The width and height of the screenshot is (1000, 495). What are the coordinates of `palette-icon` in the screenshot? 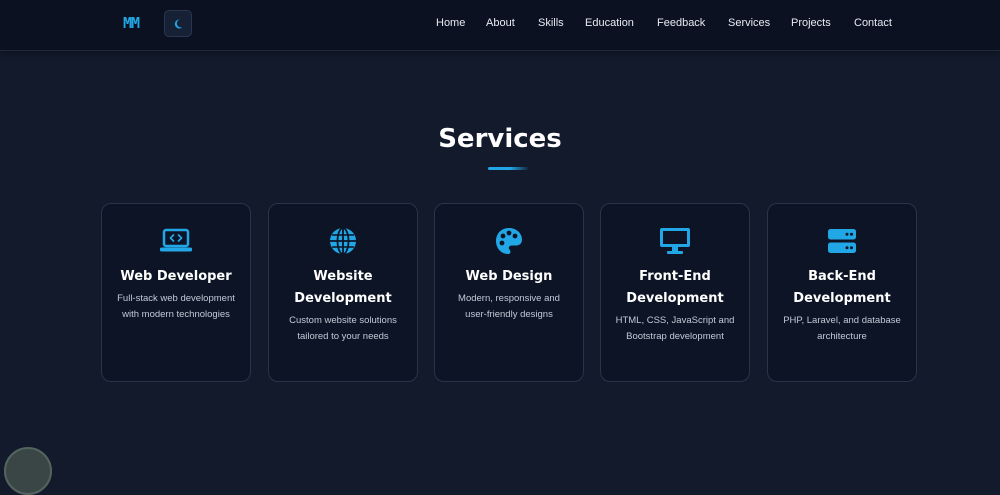 It's located at (509, 241).